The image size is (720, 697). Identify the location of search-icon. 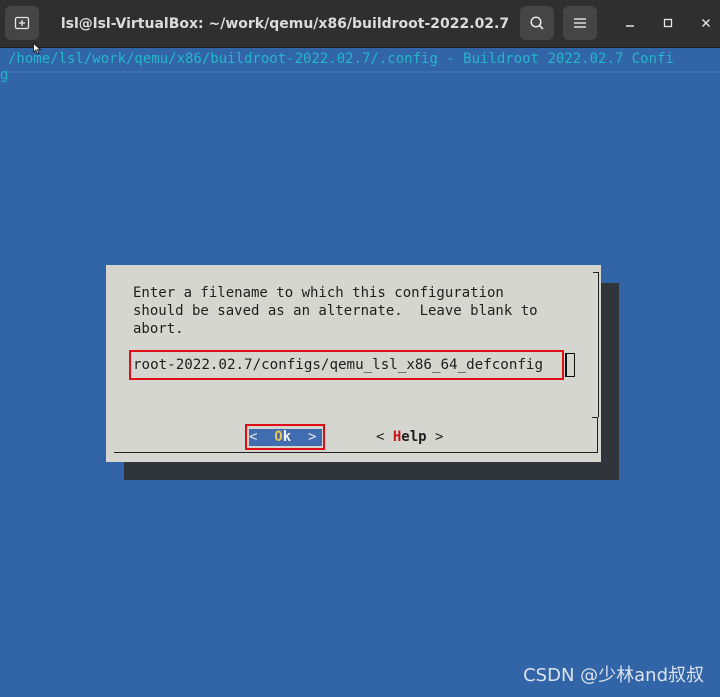
(537, 23).